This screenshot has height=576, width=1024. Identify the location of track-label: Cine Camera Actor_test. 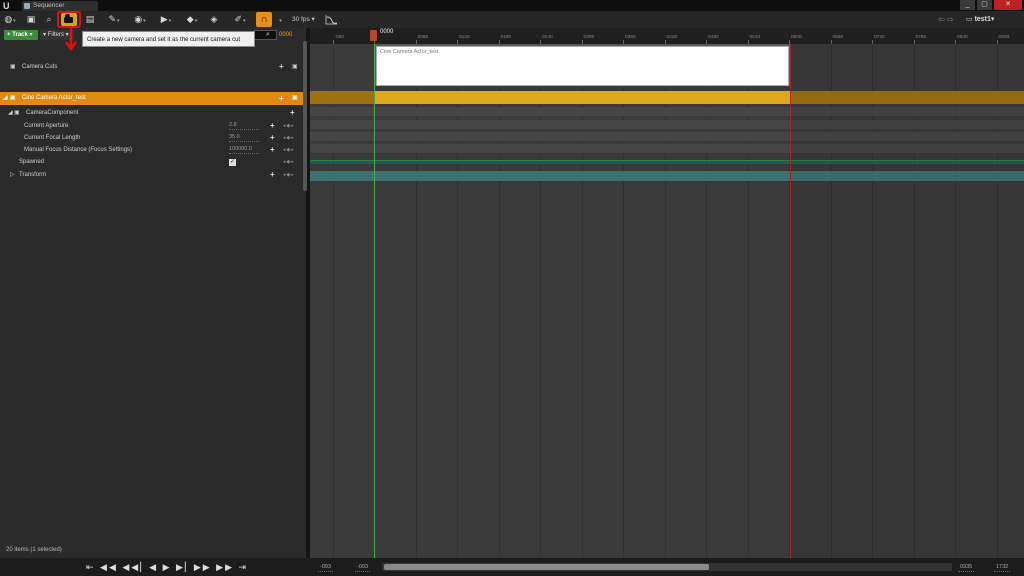
(54, 98).